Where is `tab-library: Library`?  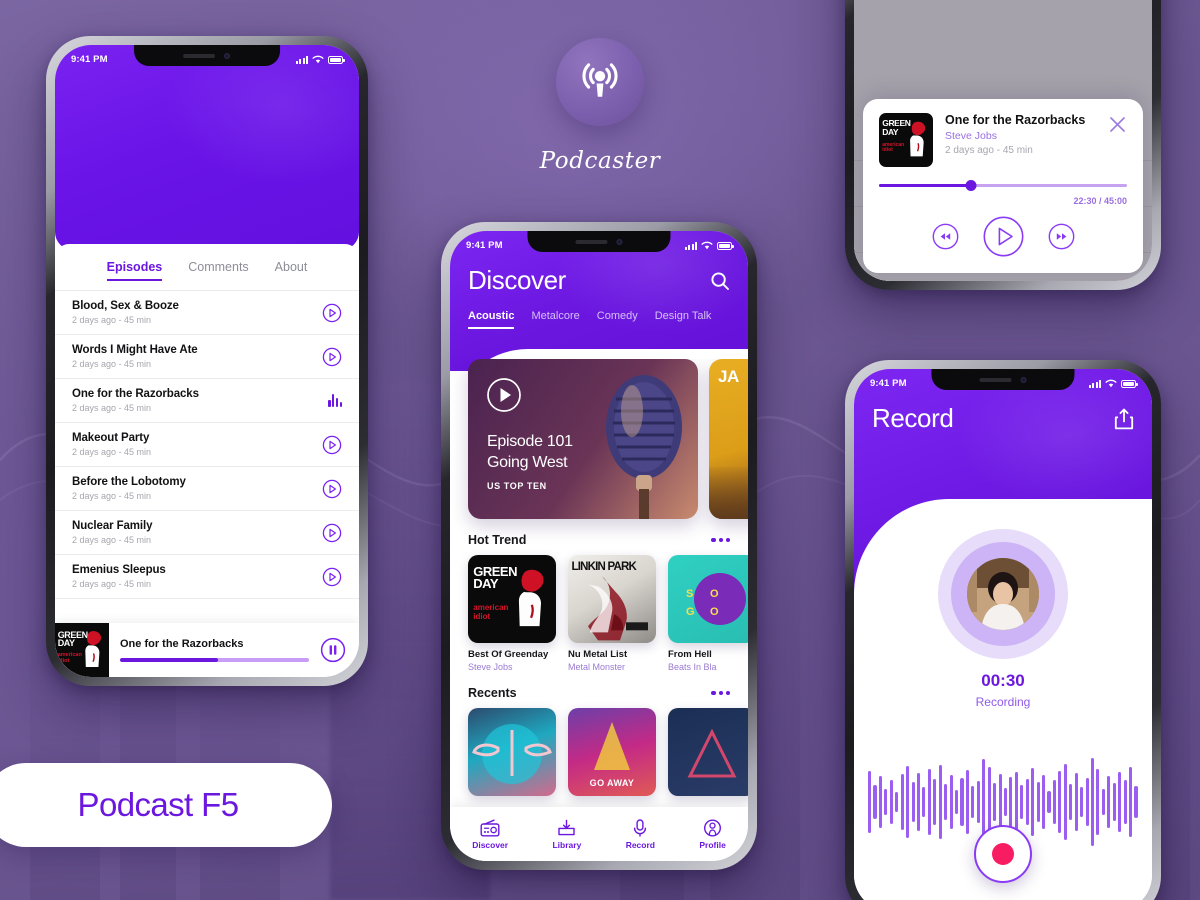 tab-library: Library is located at coordinates (566, 834).